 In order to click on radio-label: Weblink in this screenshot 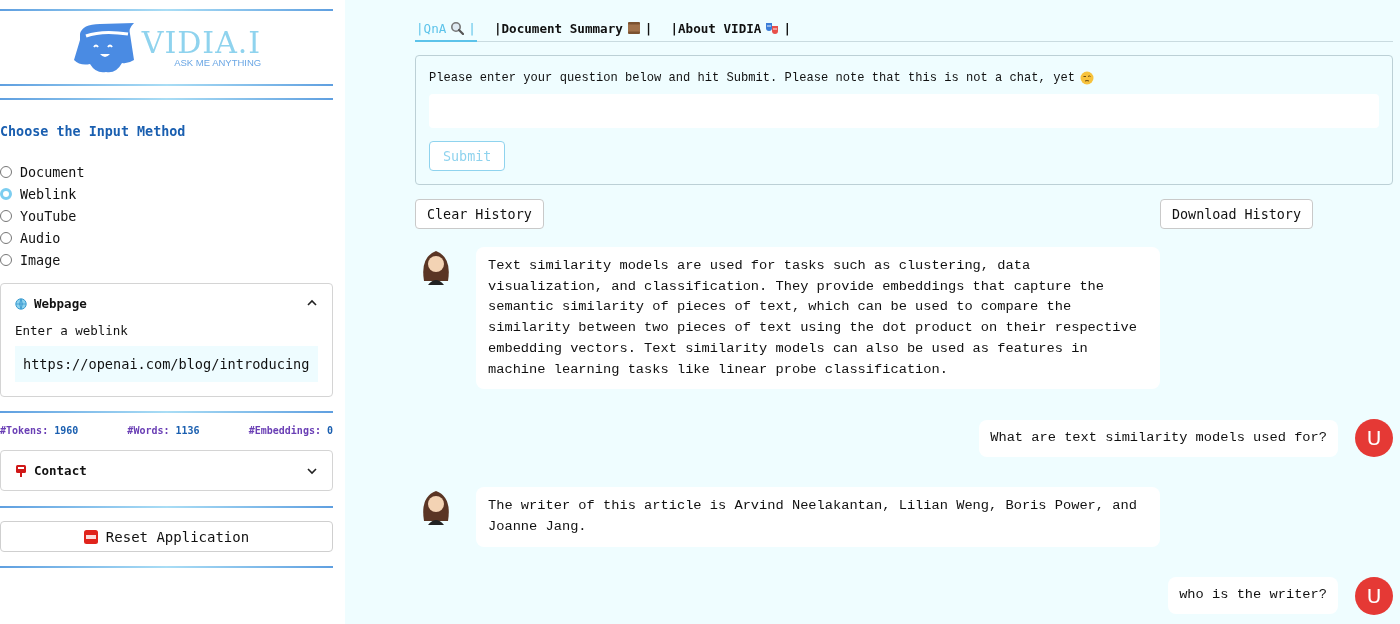, I will do `click(48, 194)`.